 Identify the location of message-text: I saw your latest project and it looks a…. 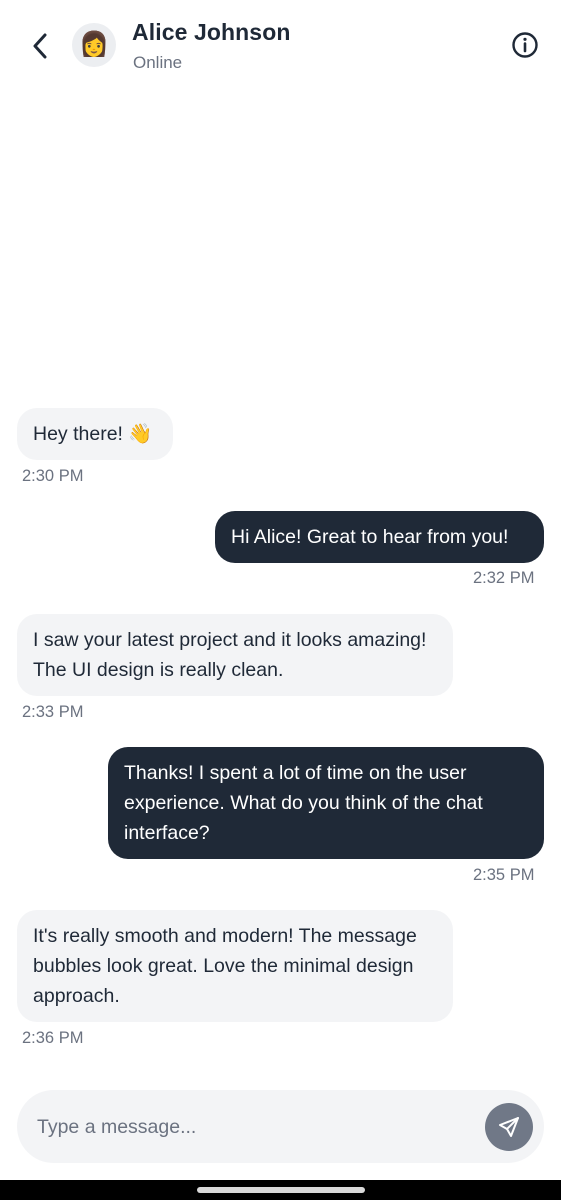
(230, 655).